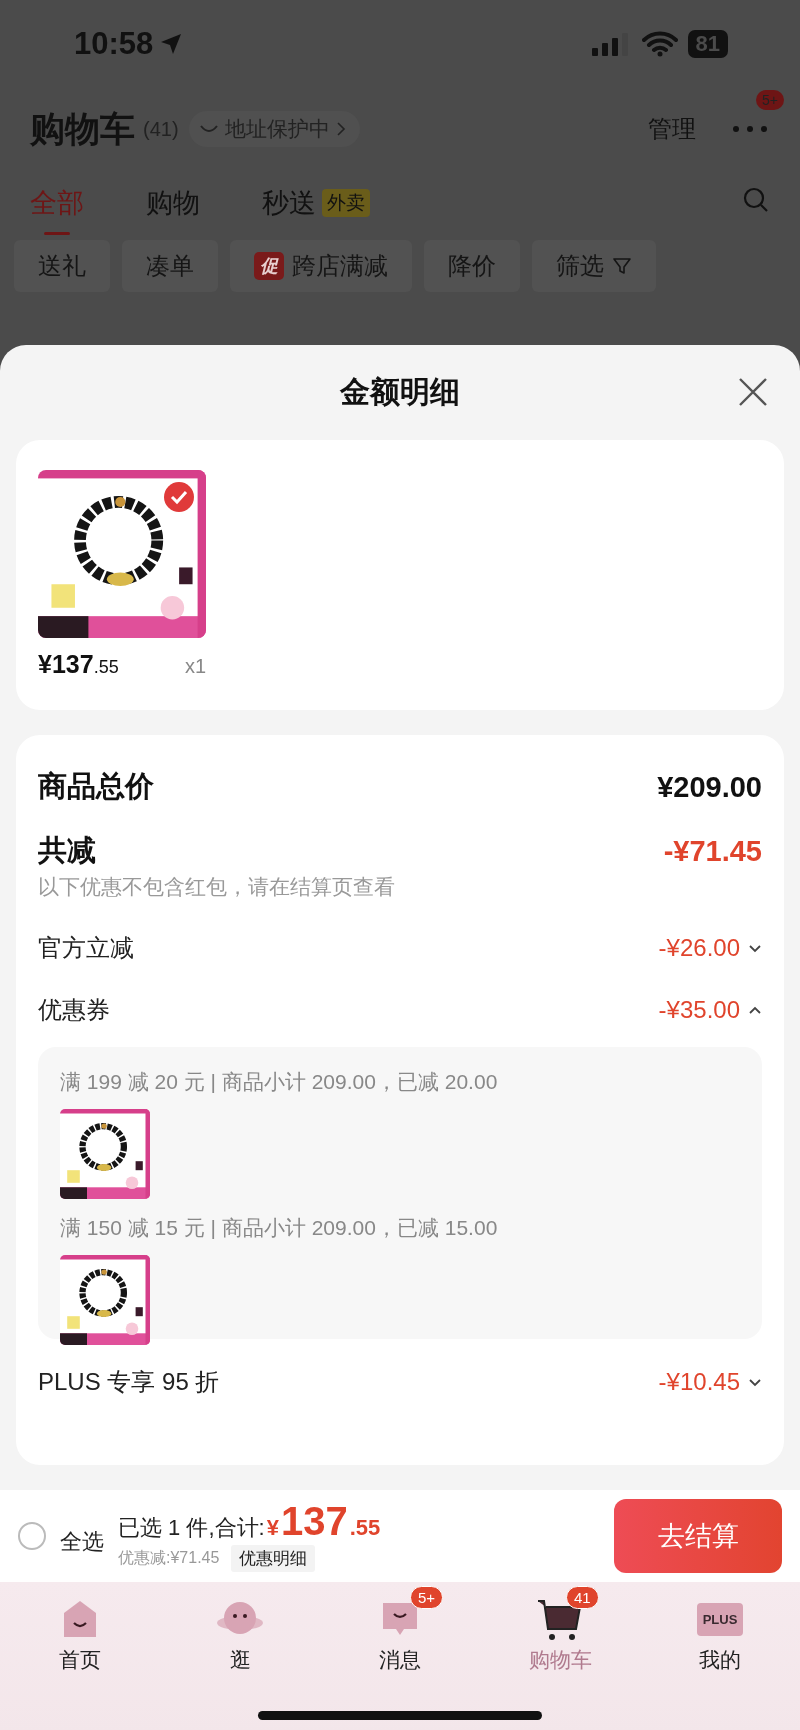 The height and width of the screenshot is (1730, 800). I want to click on filter-chip: 送礼, so click(62, 266).